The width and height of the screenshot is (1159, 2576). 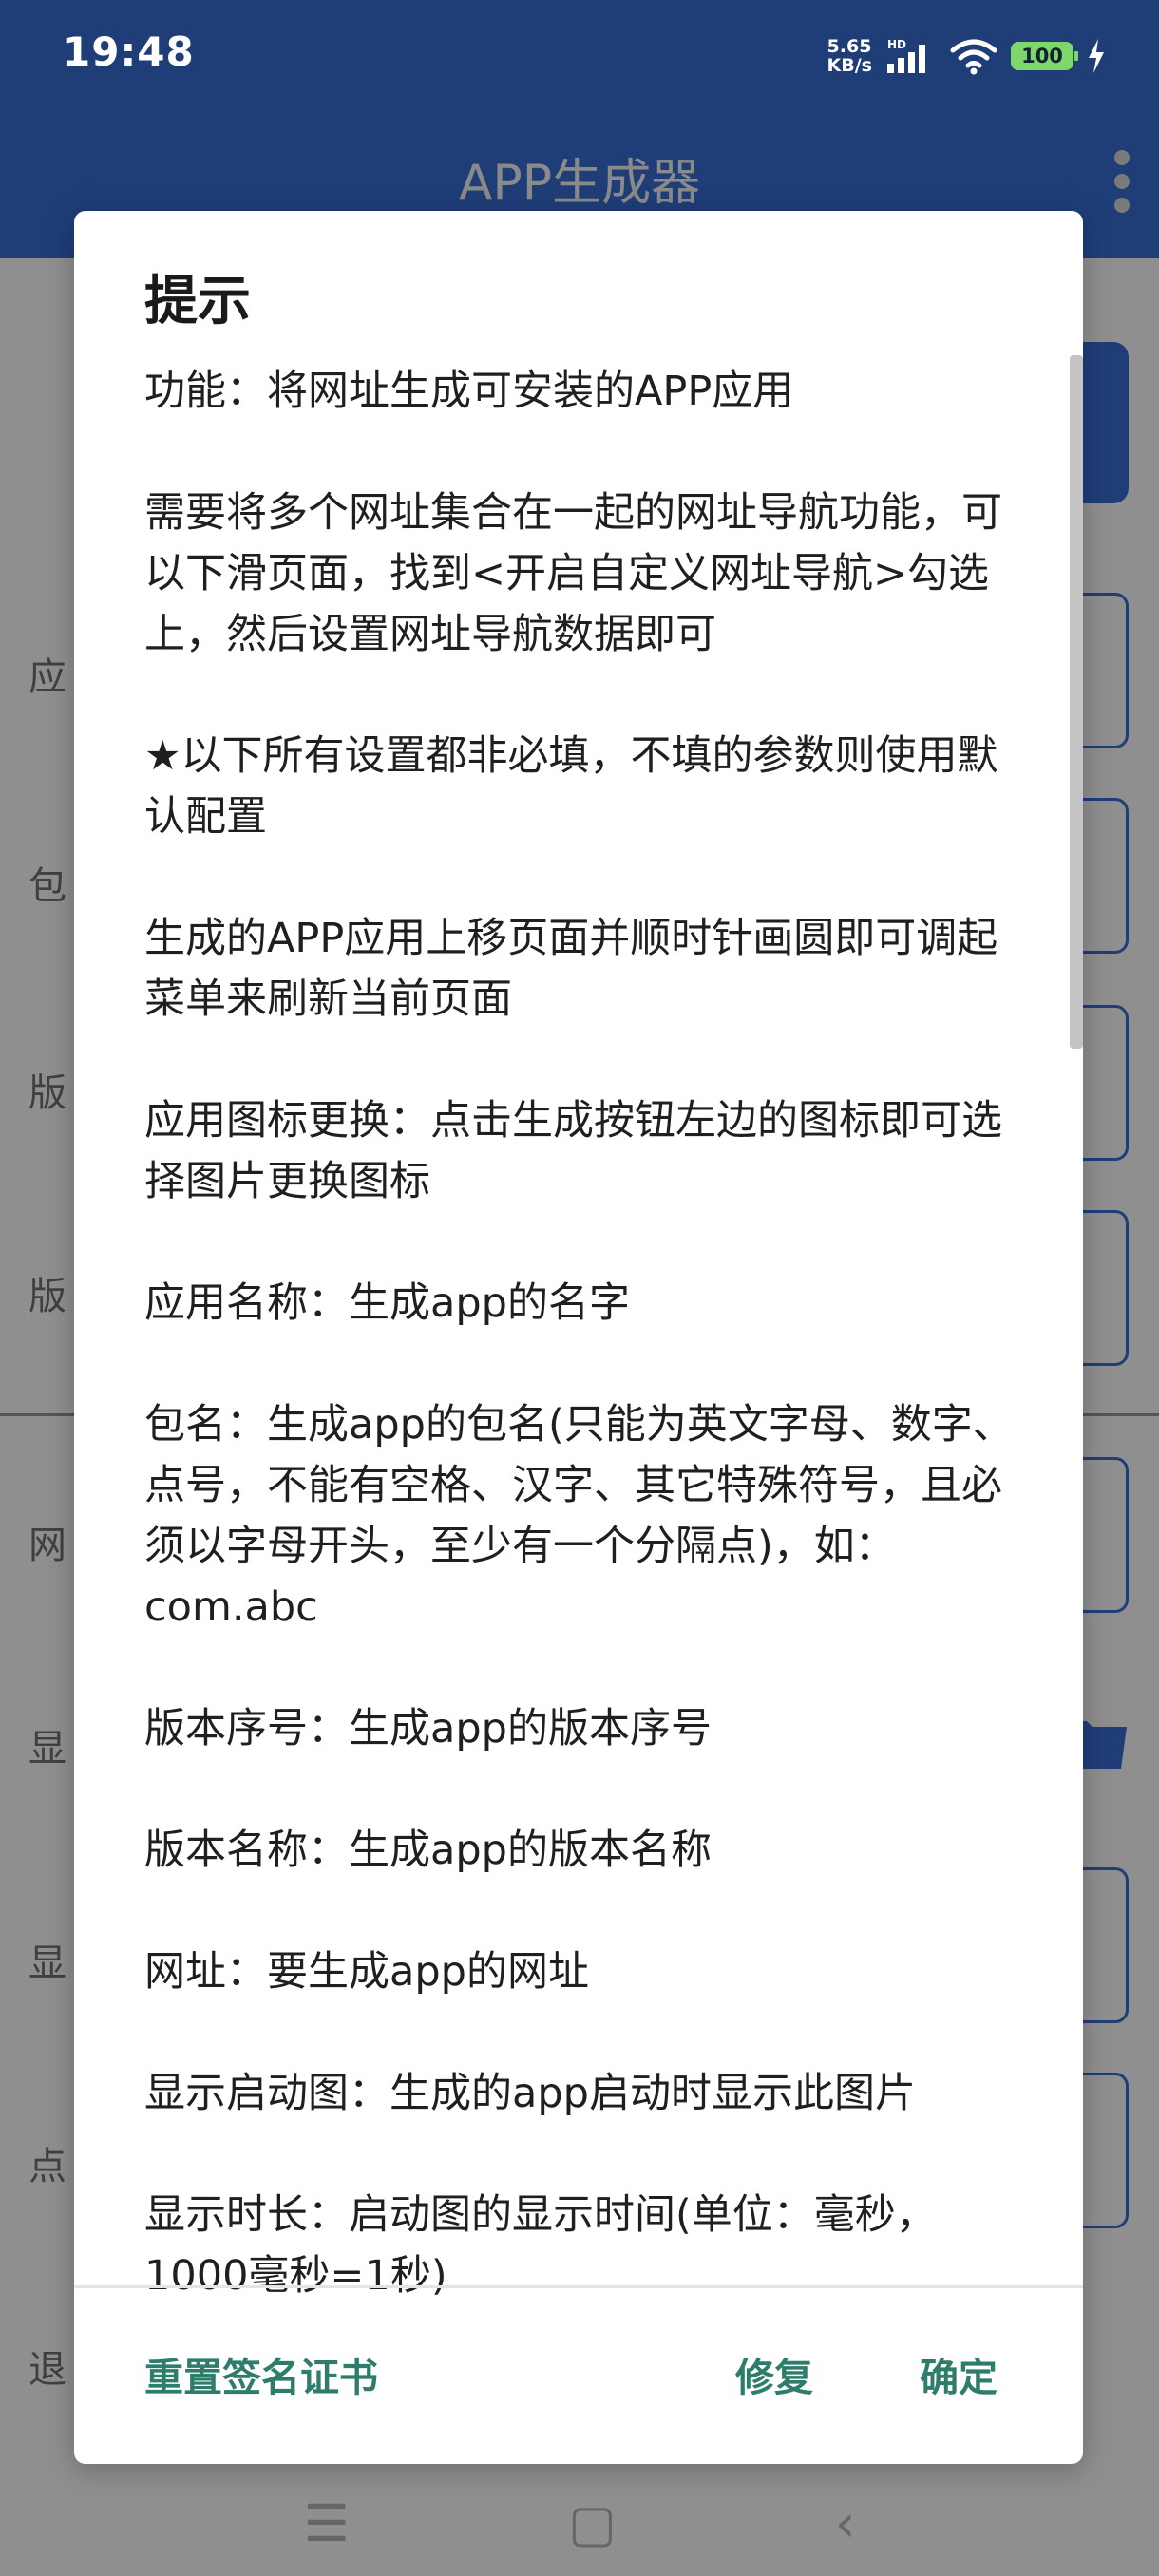 I want to click on dialog-paragraph: 应用图标更换：点击生成按钮左边的图标即可选择图片更换图标, so click(x=573, y=1151).